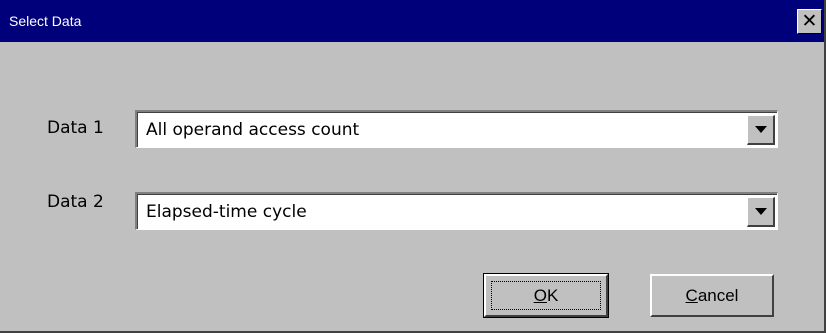 The width and height of the screenshot is (826, 333). I want to click on data-1-dropdown-button, so click(761, 130).